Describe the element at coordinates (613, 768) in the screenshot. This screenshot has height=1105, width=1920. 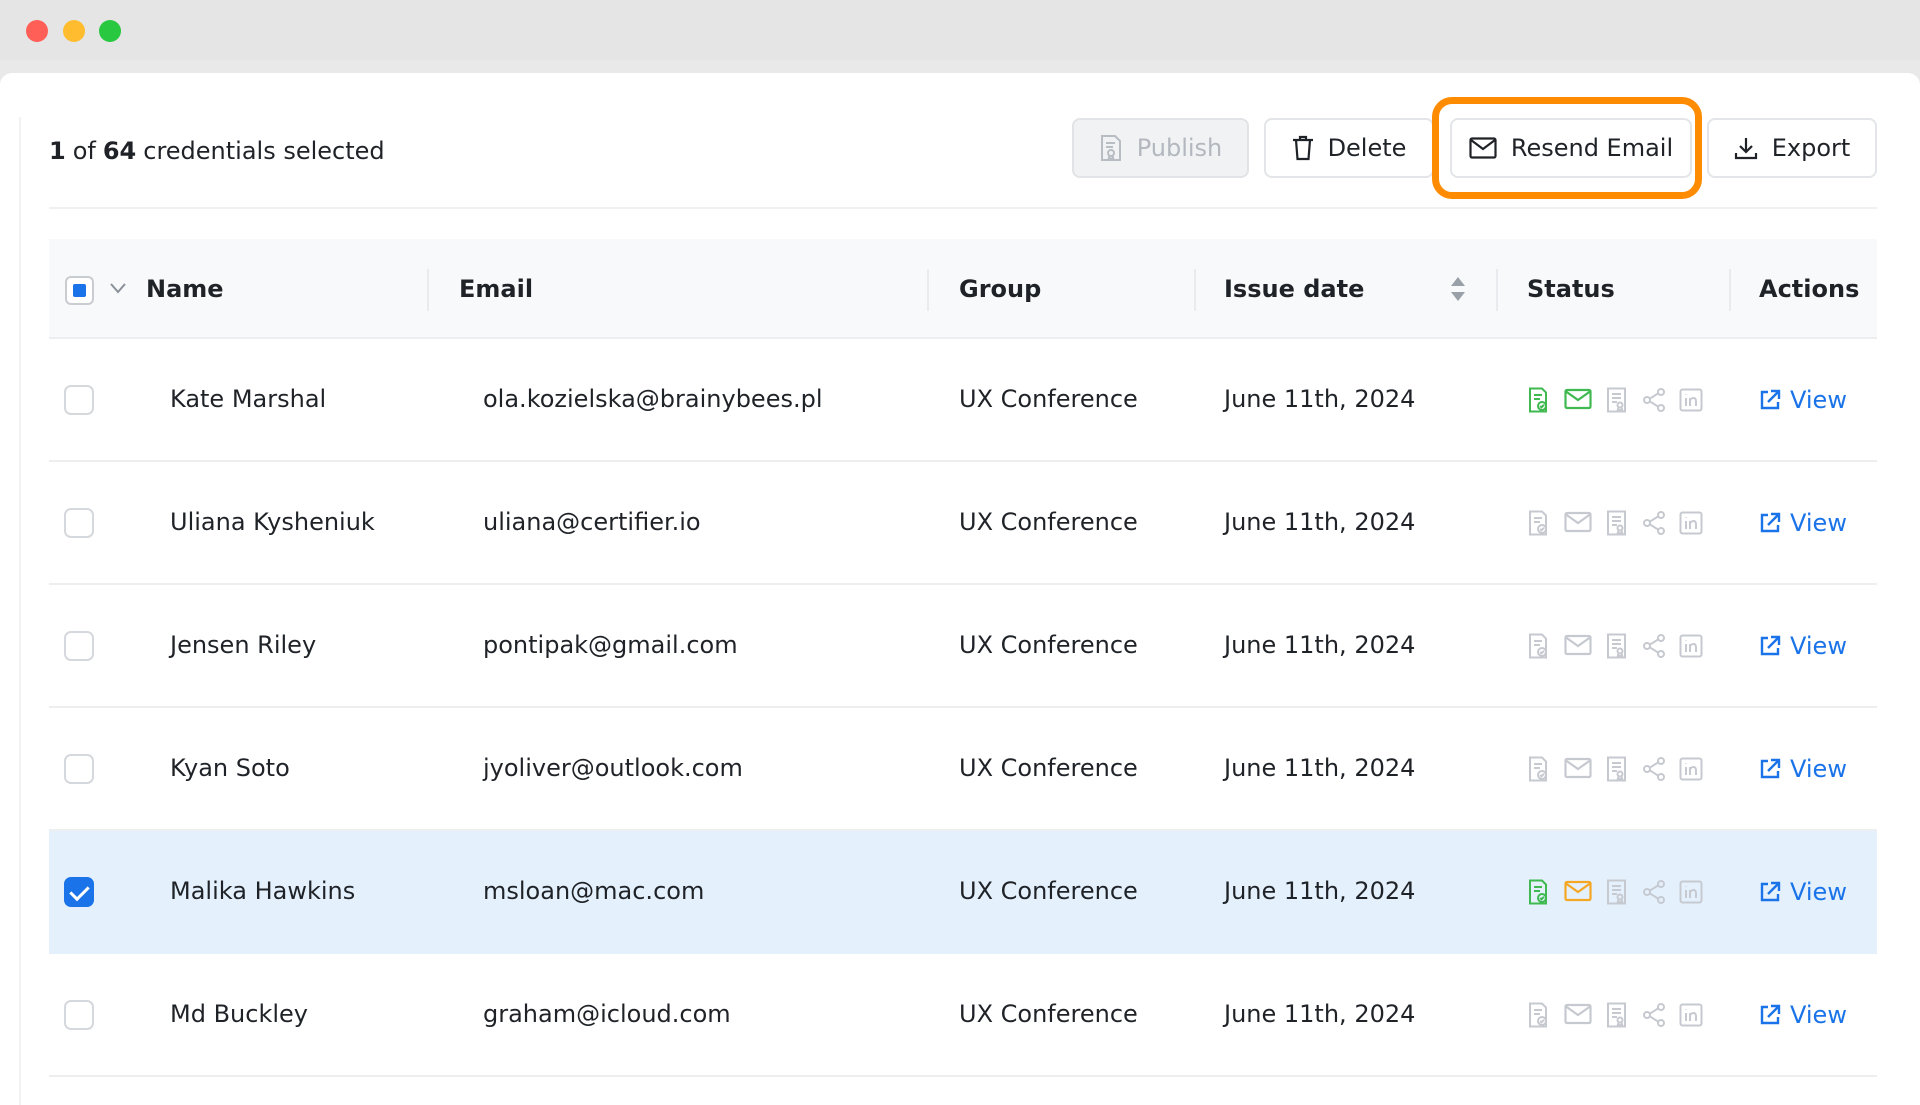
I see `cell-email: jyoliver@outlook.com` at that location.